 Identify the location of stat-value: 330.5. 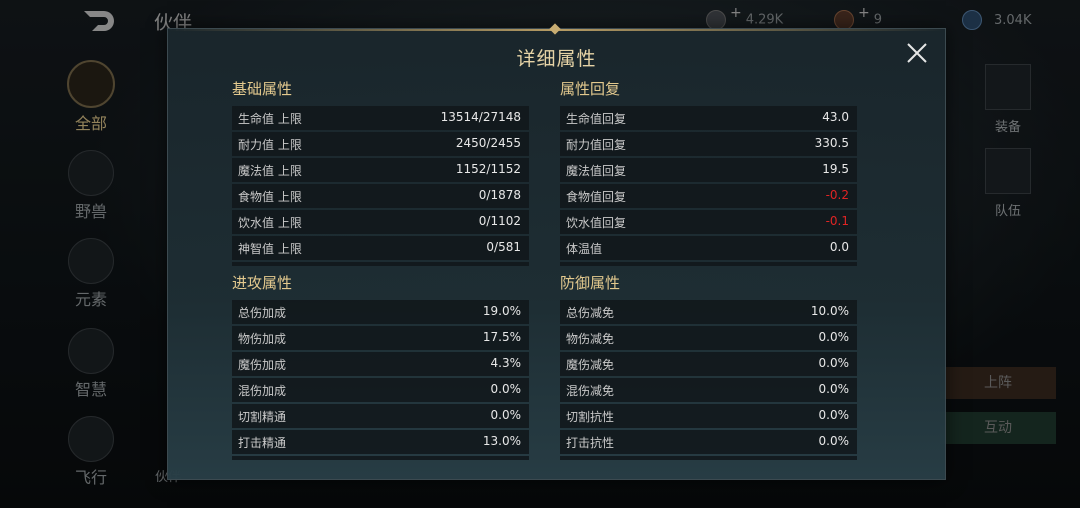
(831, 143).